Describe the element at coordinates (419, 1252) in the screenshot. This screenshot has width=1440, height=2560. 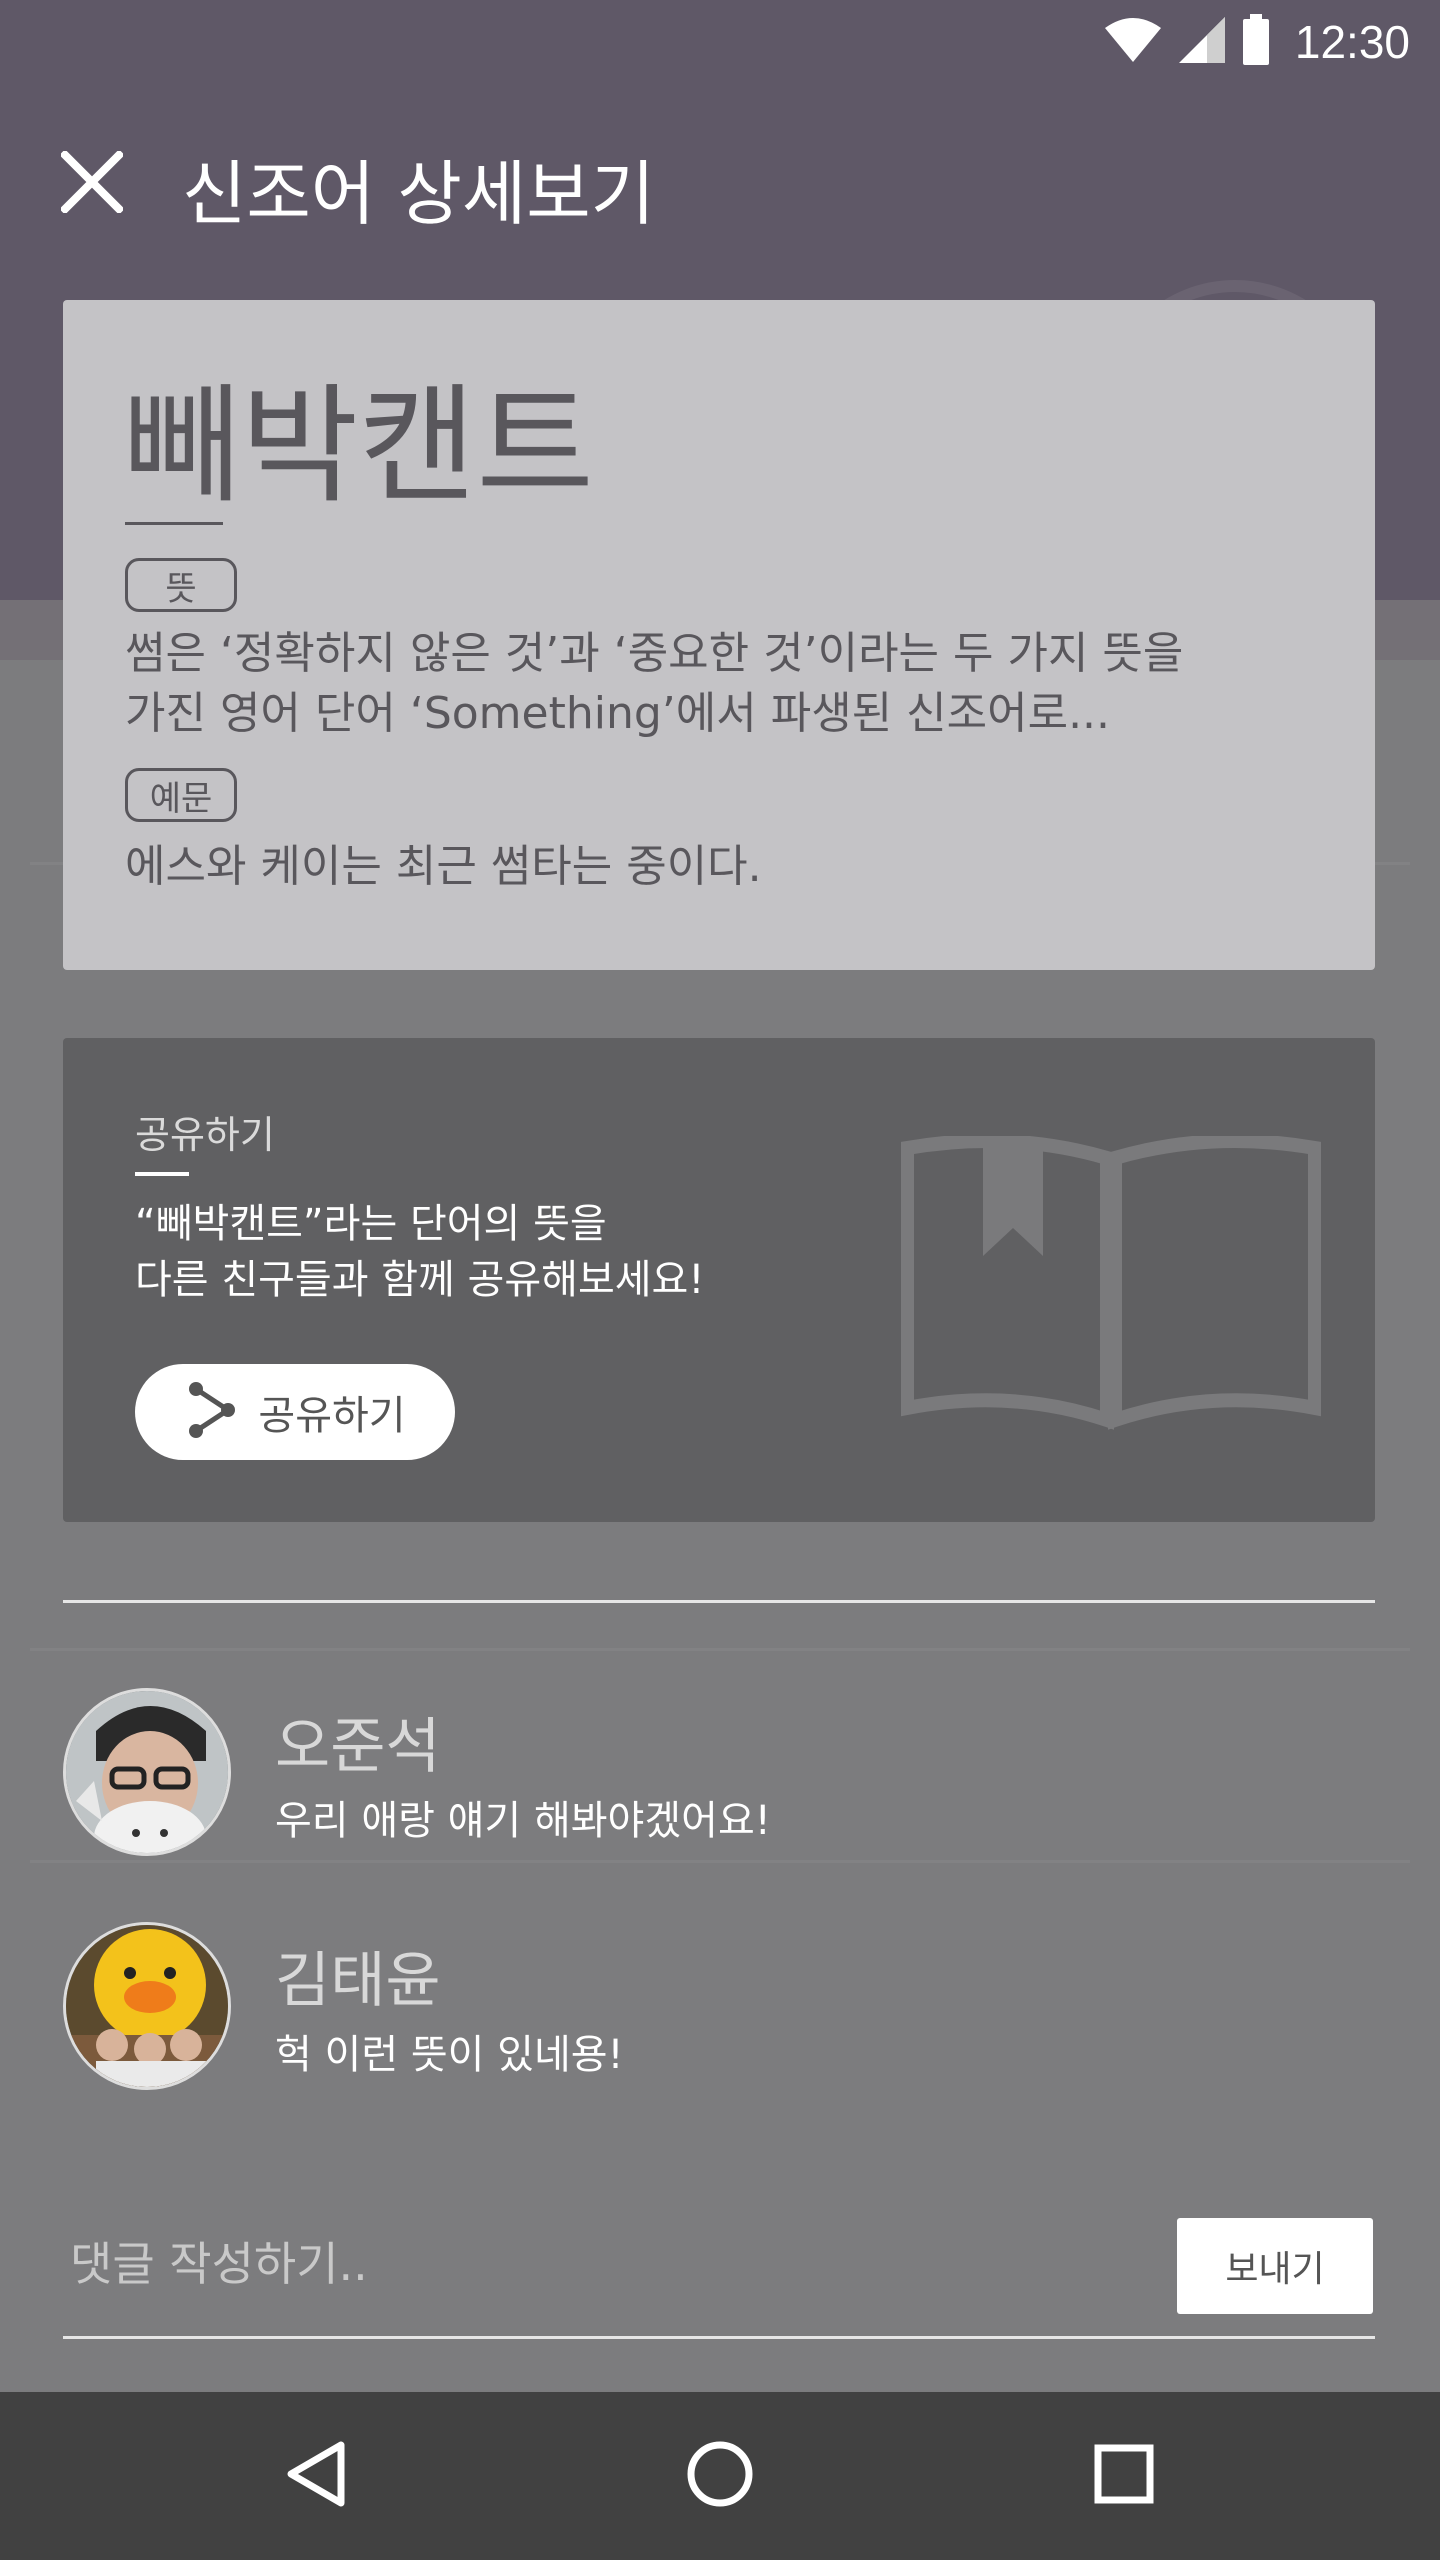
I see `share-description: “빼박캔트”라는 단어의 뜻을 다른 친구들과 함께 공유해보세요!` at that location.